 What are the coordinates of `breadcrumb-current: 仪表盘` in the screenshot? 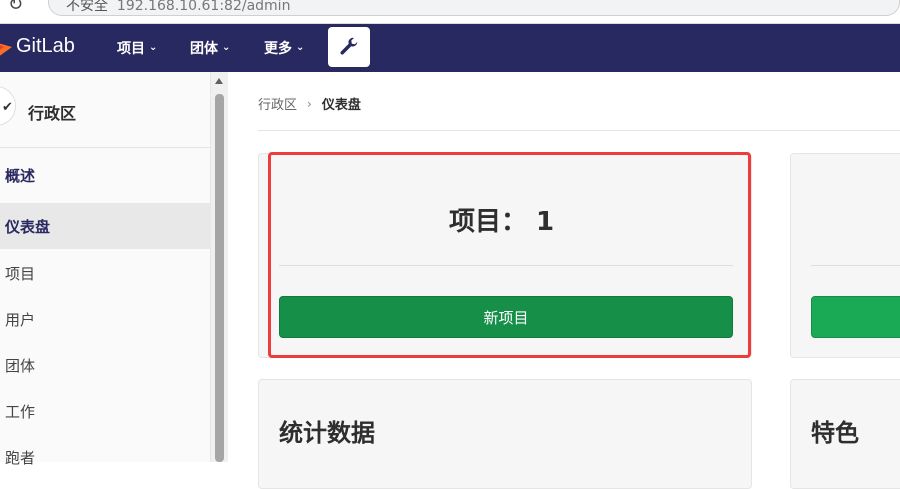 It's located at (341, 103).